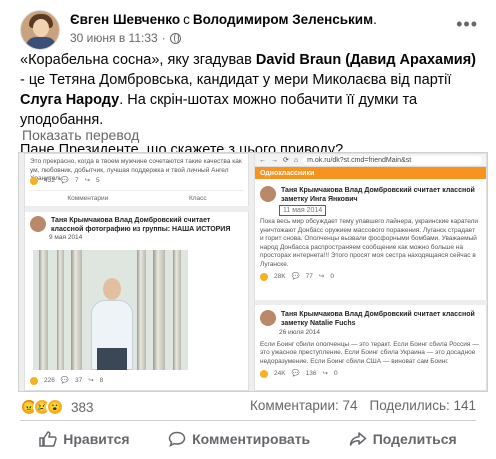 This screenshot has height=459, width=496. I want to click on post-time-line: 30 июня в 11:33 ·, so click(223, 38).